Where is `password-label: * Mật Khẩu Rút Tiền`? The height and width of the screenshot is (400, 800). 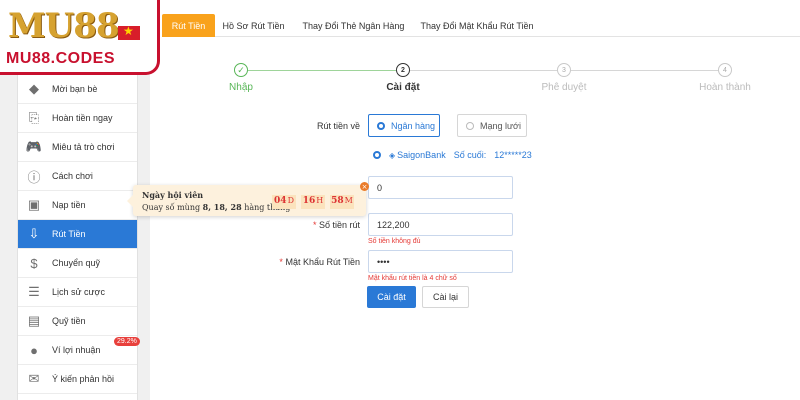
password-label: * Mật Khẩu Rút Tiền is located at coordinates (319, 262).